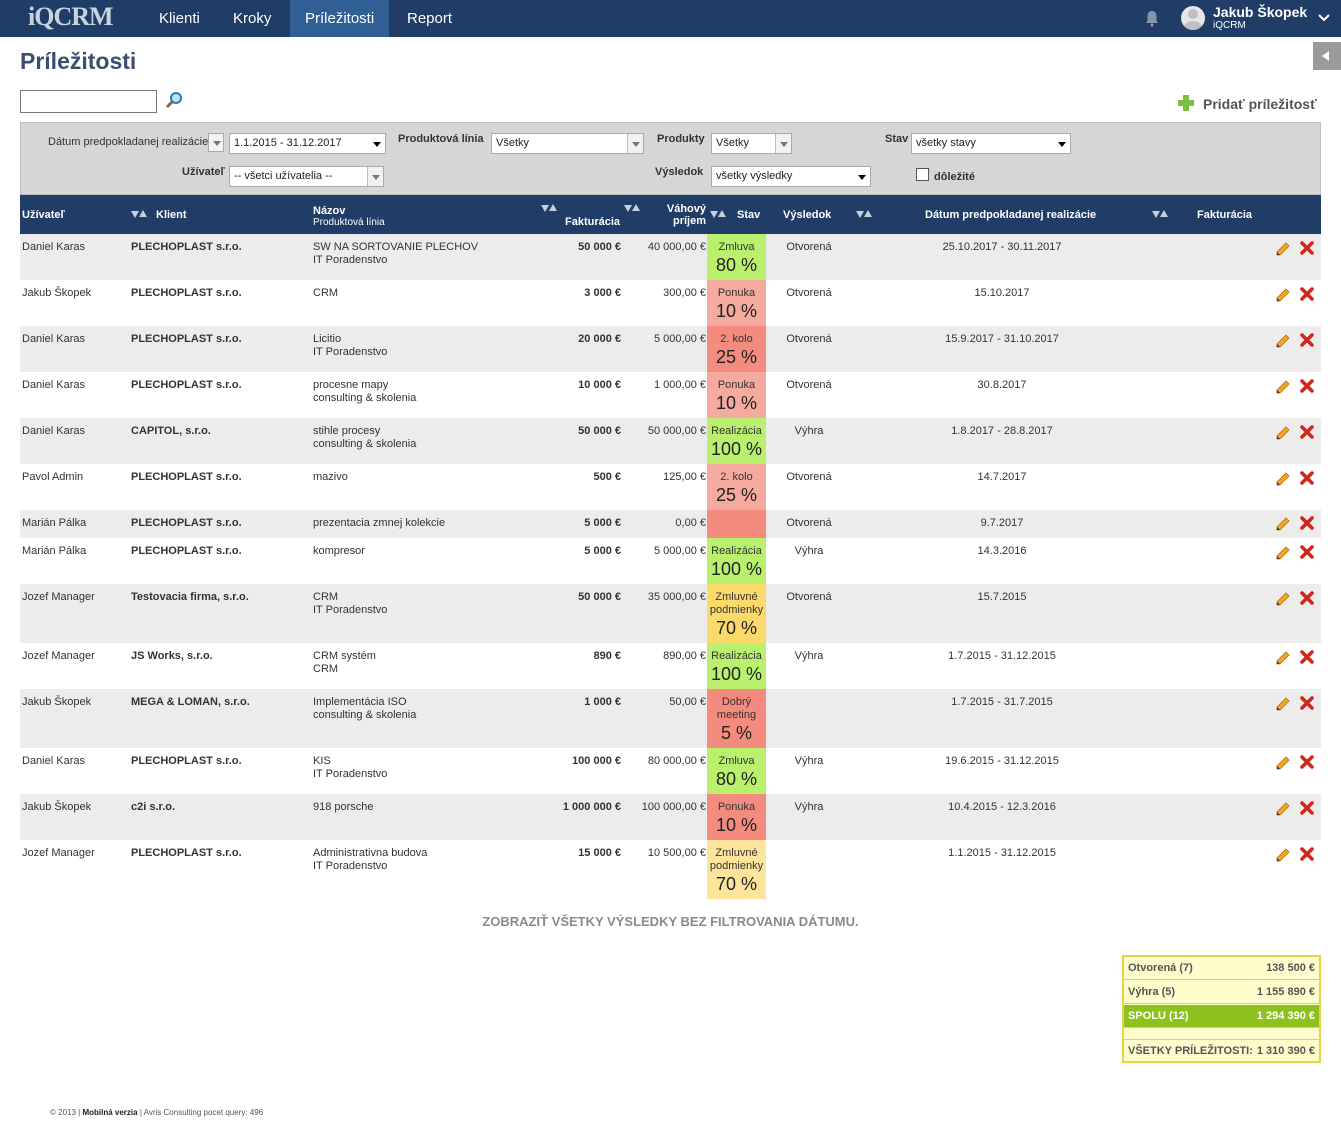  Describe the element at coordinates (343, 807) in the screenshot. I see `row-name: 918 porsche` at that location.